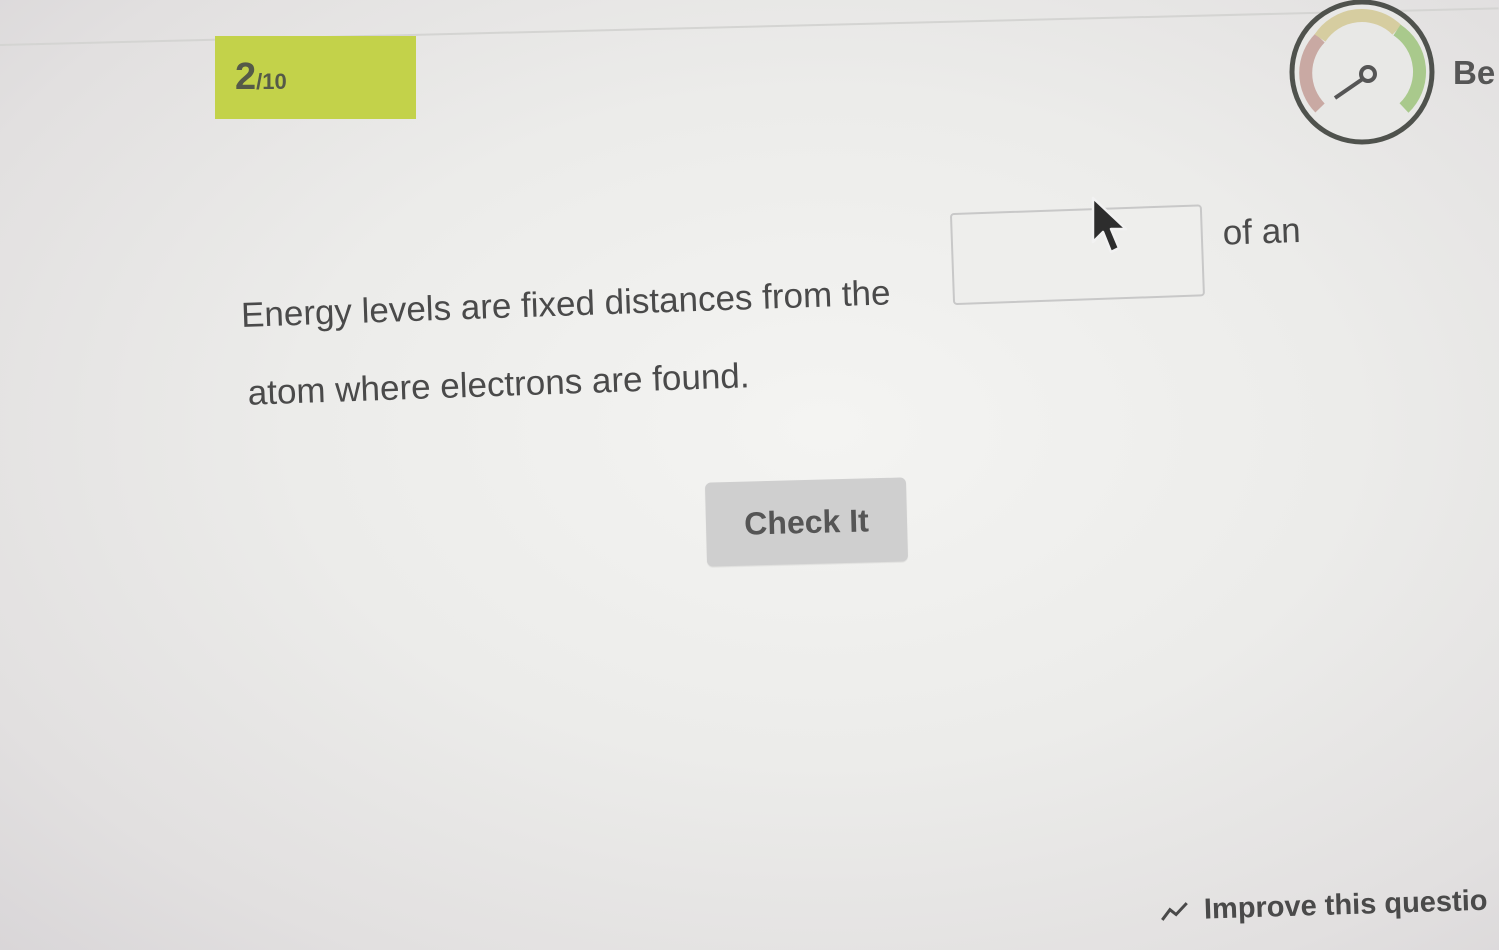  I want to click on speedometer-icon, so click(1362, 72).